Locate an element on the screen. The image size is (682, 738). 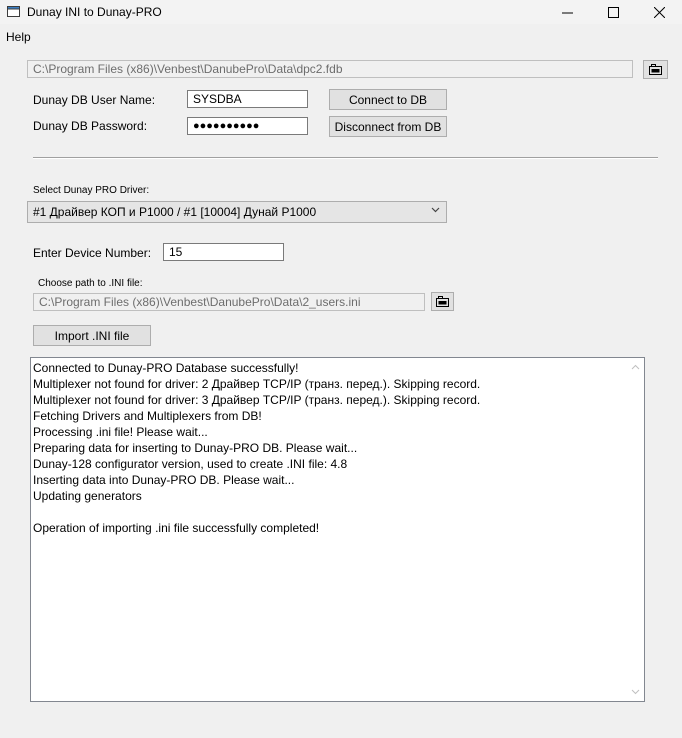
password-label: Dunay DB Password: is located at coordinates (90, 126).